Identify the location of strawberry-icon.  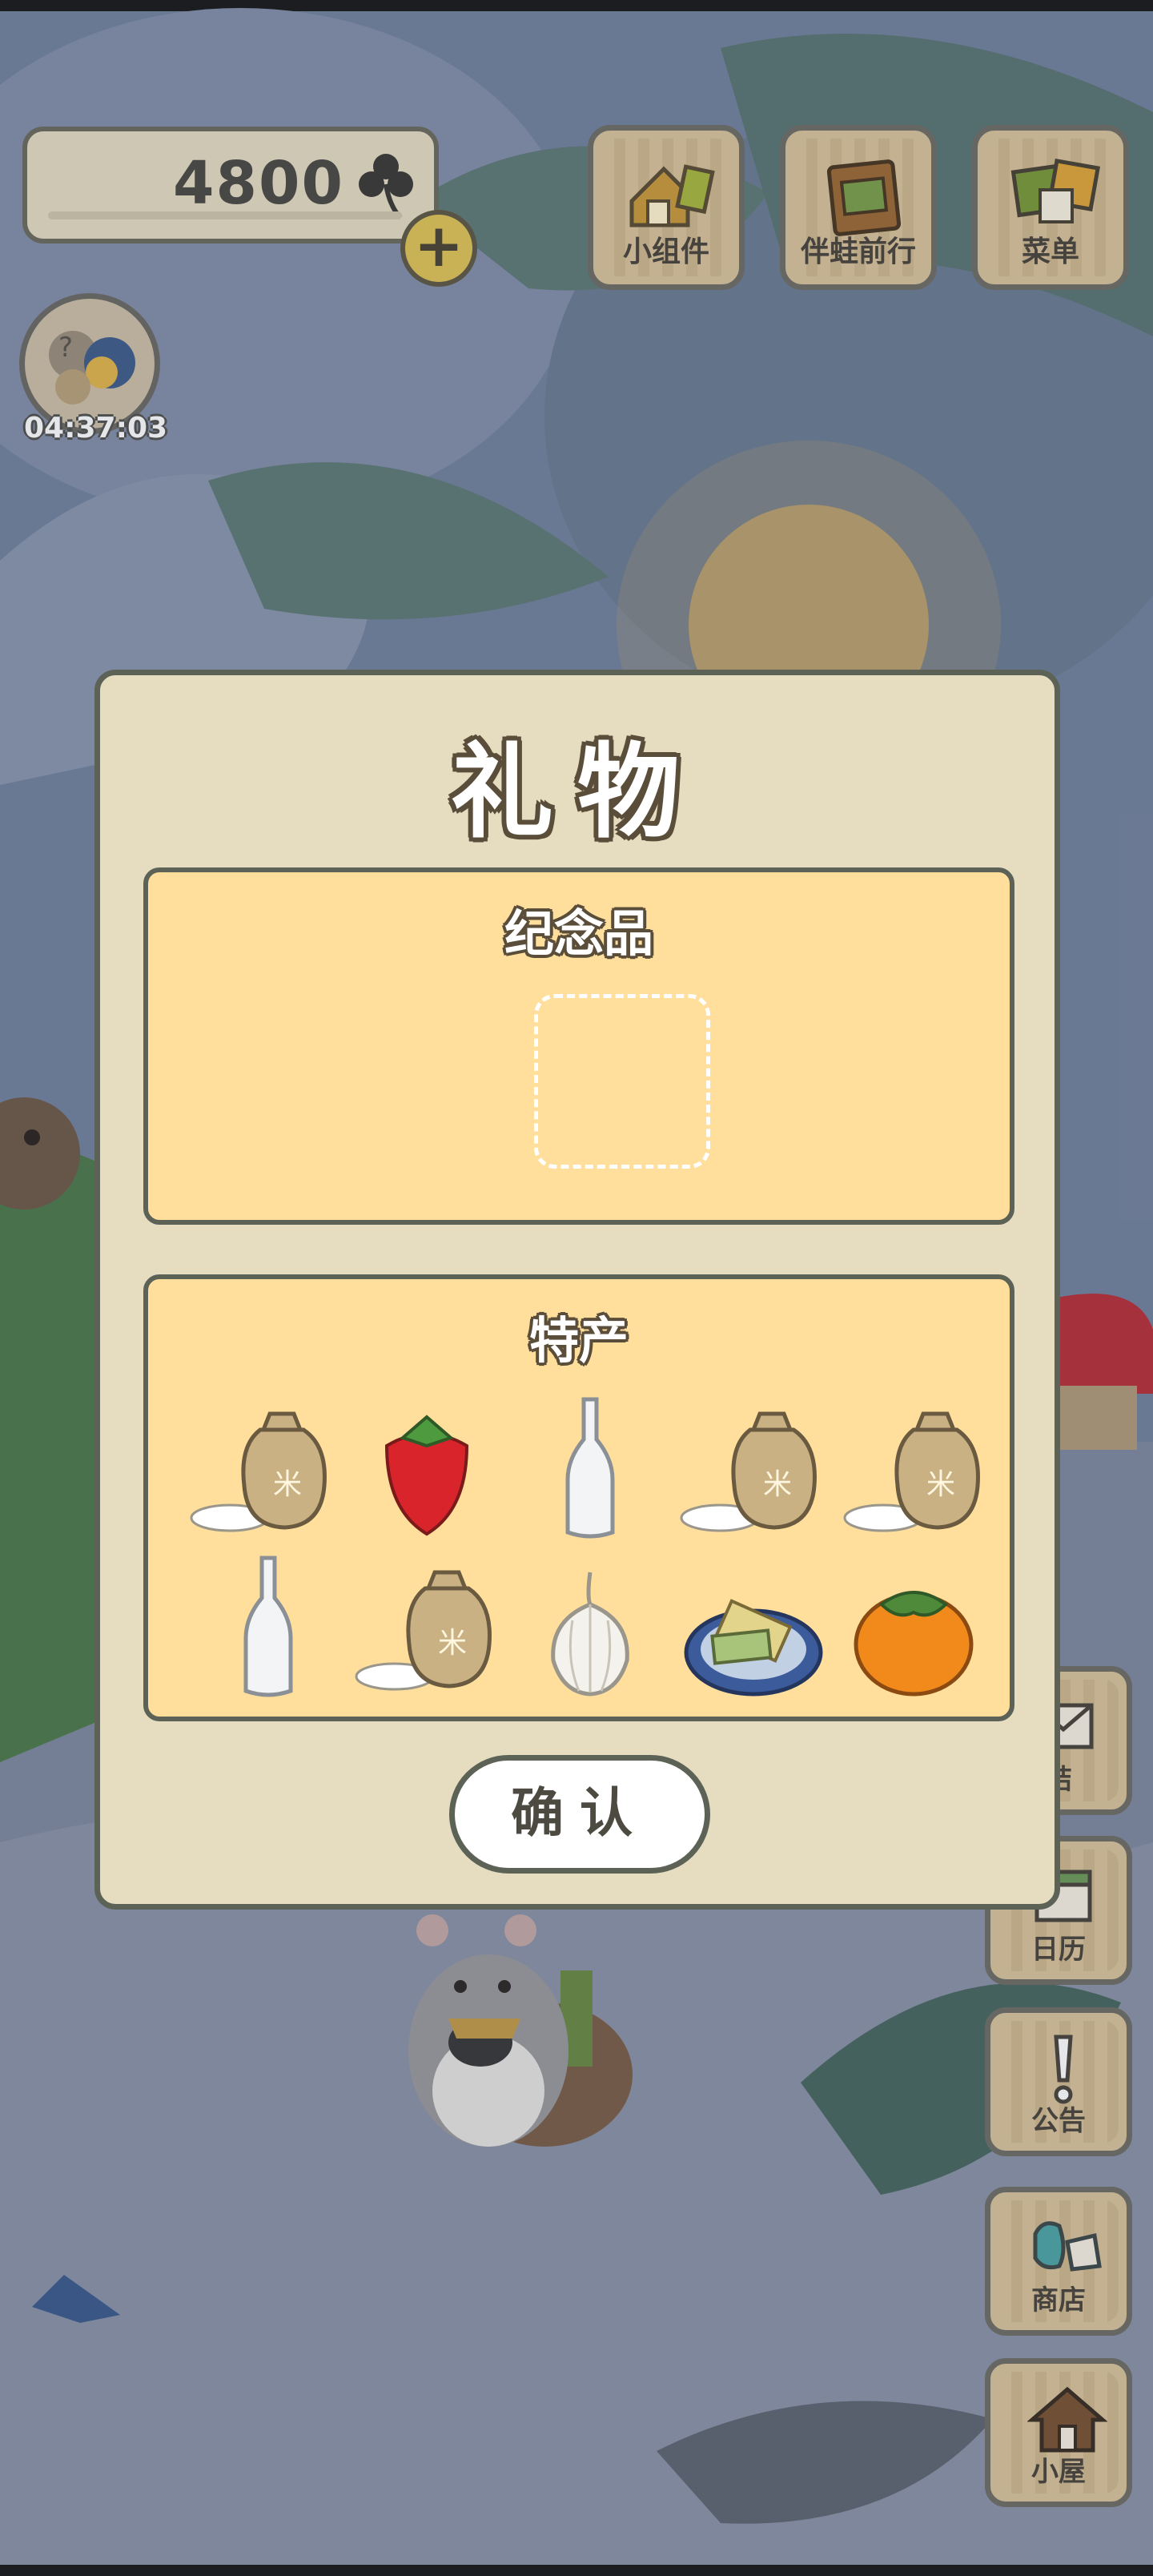
(427, 1474).